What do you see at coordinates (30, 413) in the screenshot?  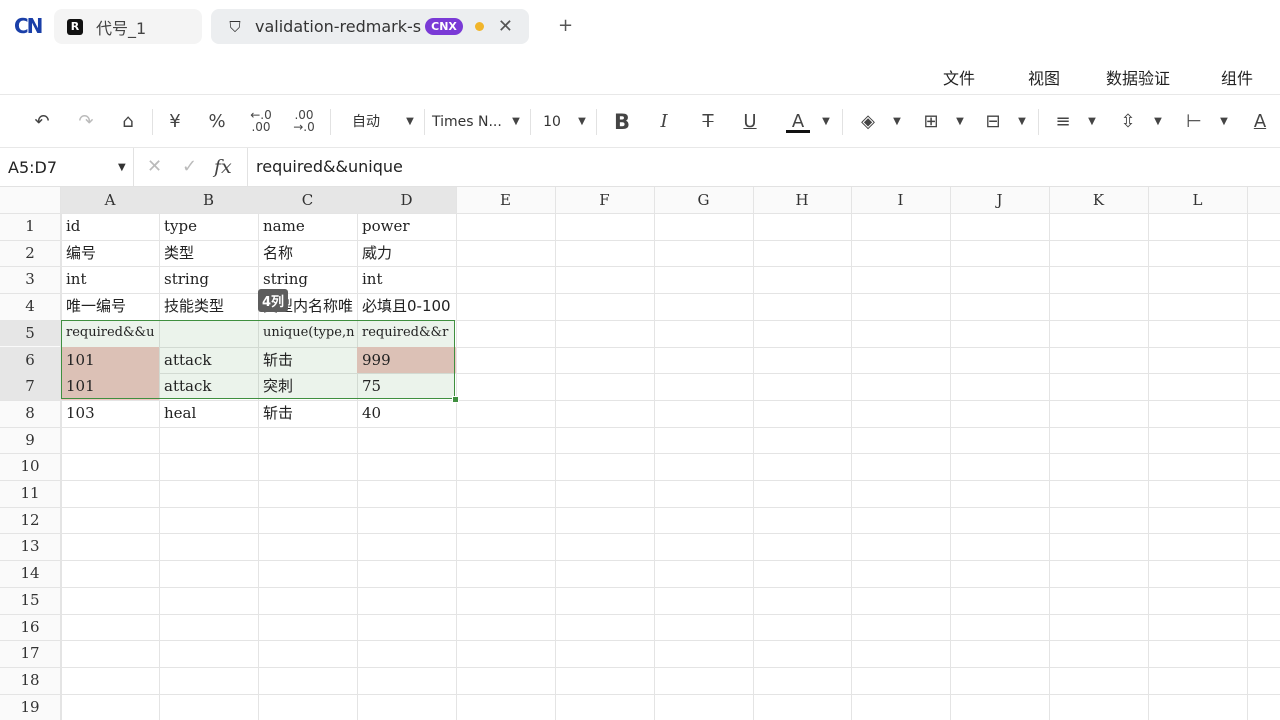 I see `row-header: 8` at bounding box center [30, 413].